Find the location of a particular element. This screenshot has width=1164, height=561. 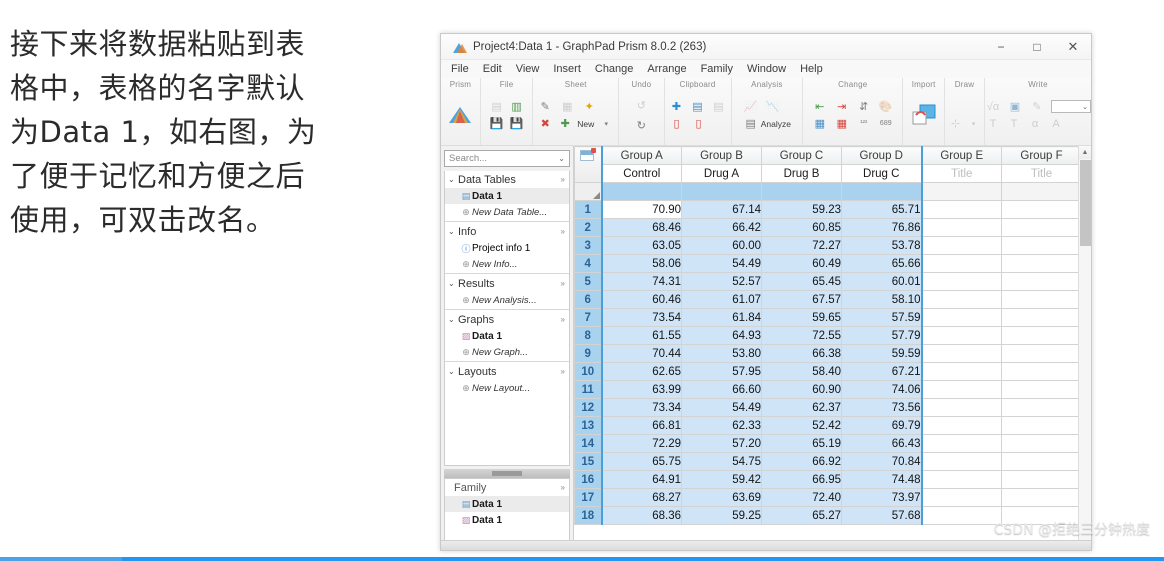

table-cell: 72.27 is located at coordinates (801, 245).